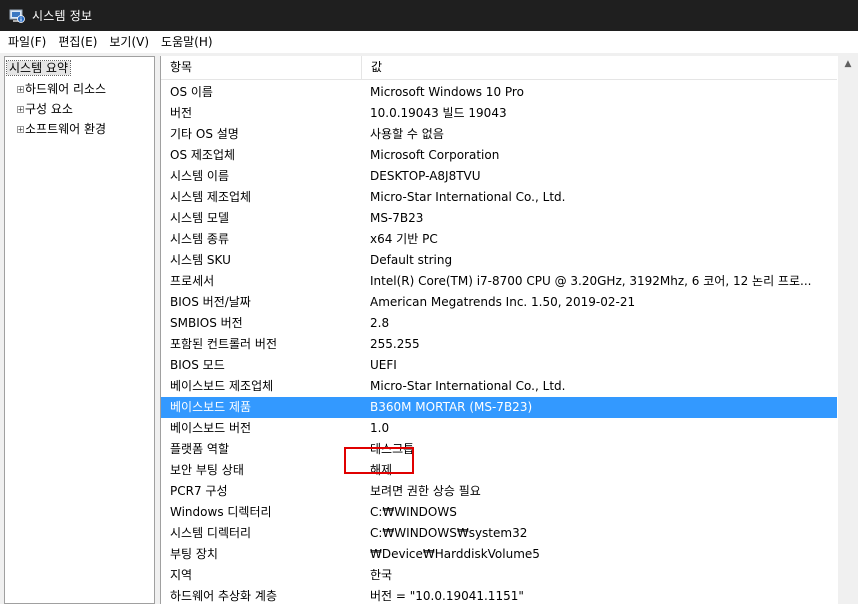 The width and height of the screenshot is (858, 604). I want to click on item-cell: 시스템 SKU, so click(200, 260).